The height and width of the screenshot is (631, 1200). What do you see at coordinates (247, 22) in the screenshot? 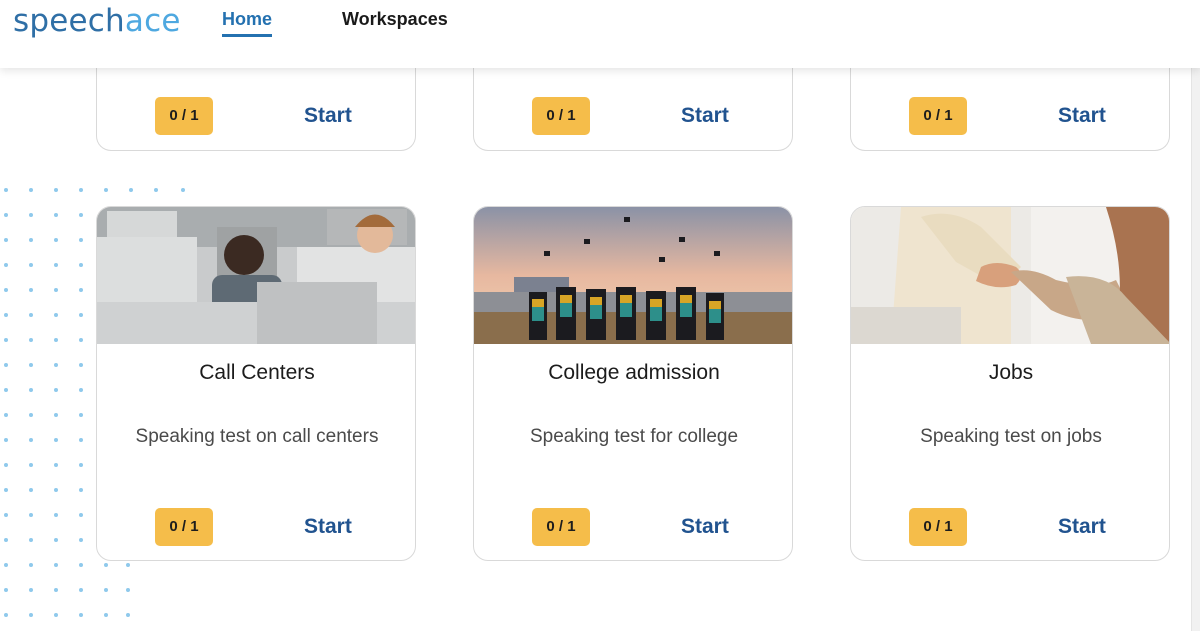
I see `nav-home-link: Home` at bounding box center [247, 22].